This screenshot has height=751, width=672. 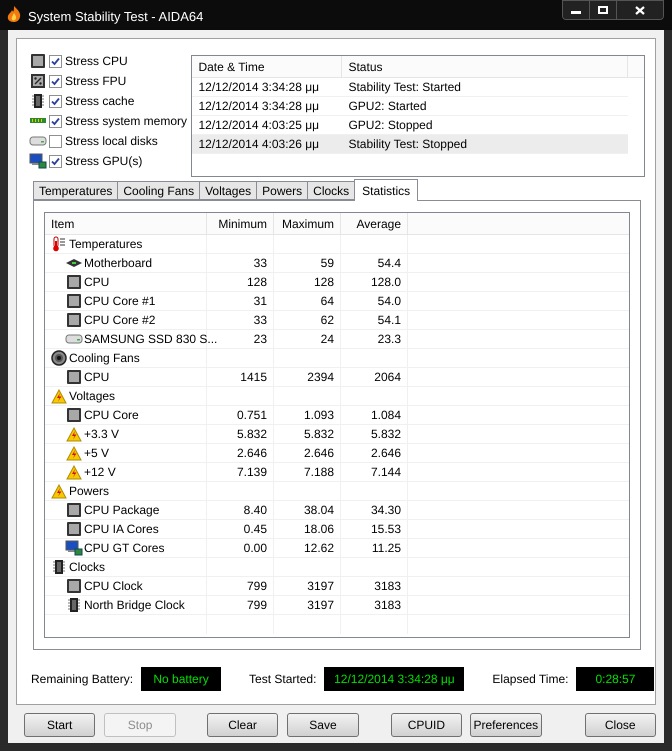 What do you see at coordinates (319, 510) in the screenshot?
I see `table-cell-text: 38.04` at bounding box center [319, 510].